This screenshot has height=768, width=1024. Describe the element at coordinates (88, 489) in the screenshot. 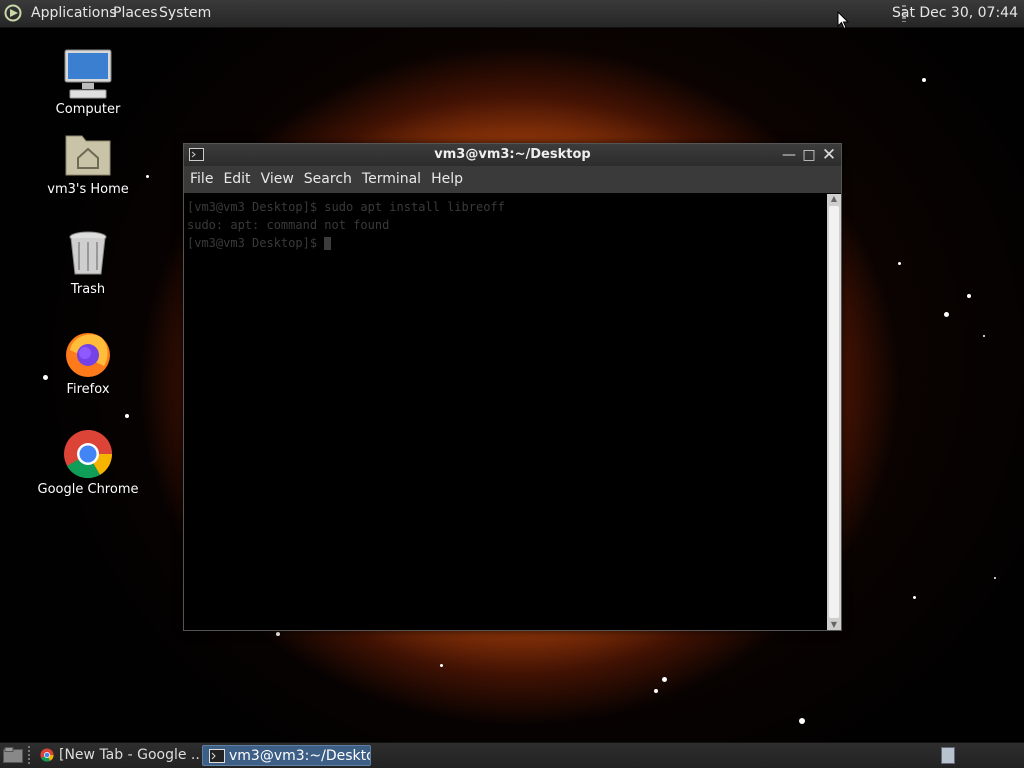

I see `desktop-icon-label: Google Chrome` at that location.